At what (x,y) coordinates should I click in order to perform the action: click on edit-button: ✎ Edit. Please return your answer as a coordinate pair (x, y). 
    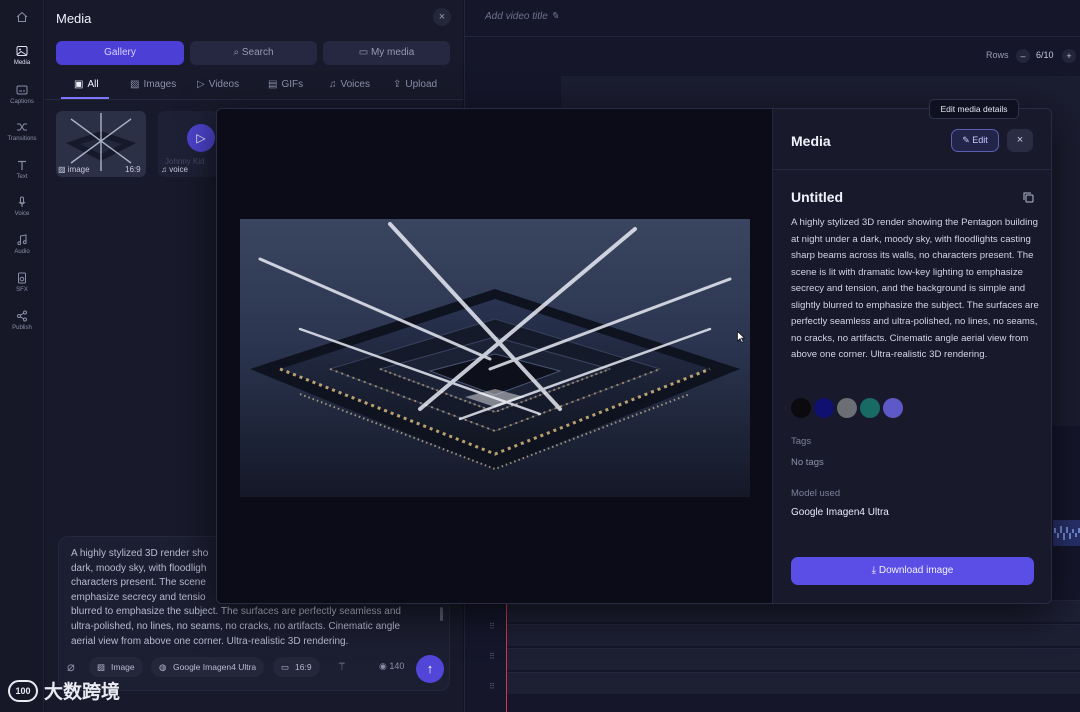
    Looking at the image, I should click on (975, 140).